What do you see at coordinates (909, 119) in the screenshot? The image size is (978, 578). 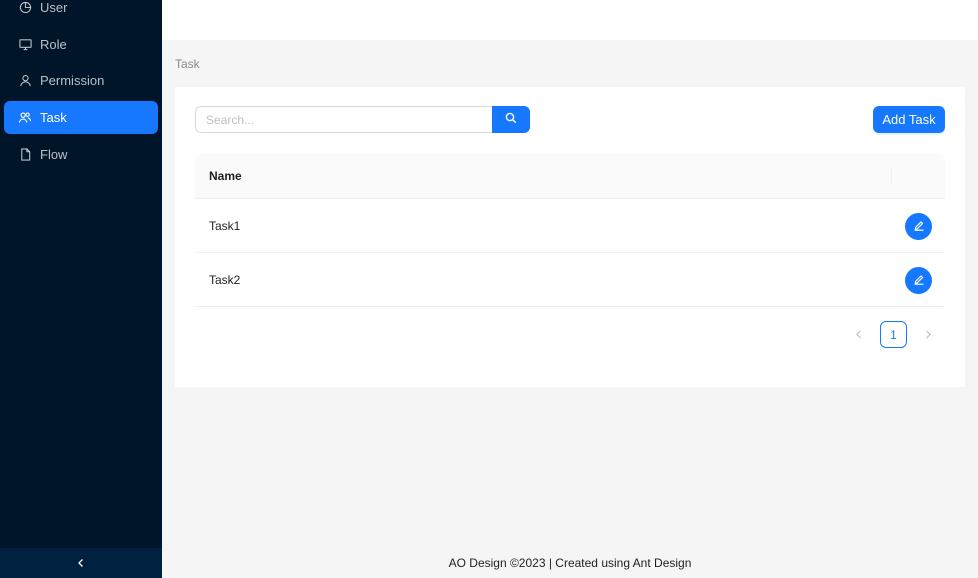 I see `add-task-button: Add Task` at bounding box center [909, 119].